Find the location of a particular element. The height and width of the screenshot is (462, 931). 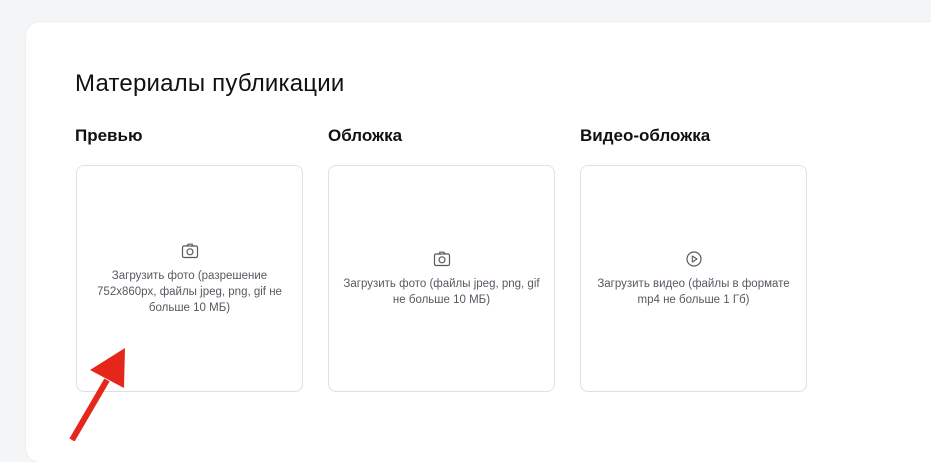

cover-title: Обложка is located at coordinates (365, 135).